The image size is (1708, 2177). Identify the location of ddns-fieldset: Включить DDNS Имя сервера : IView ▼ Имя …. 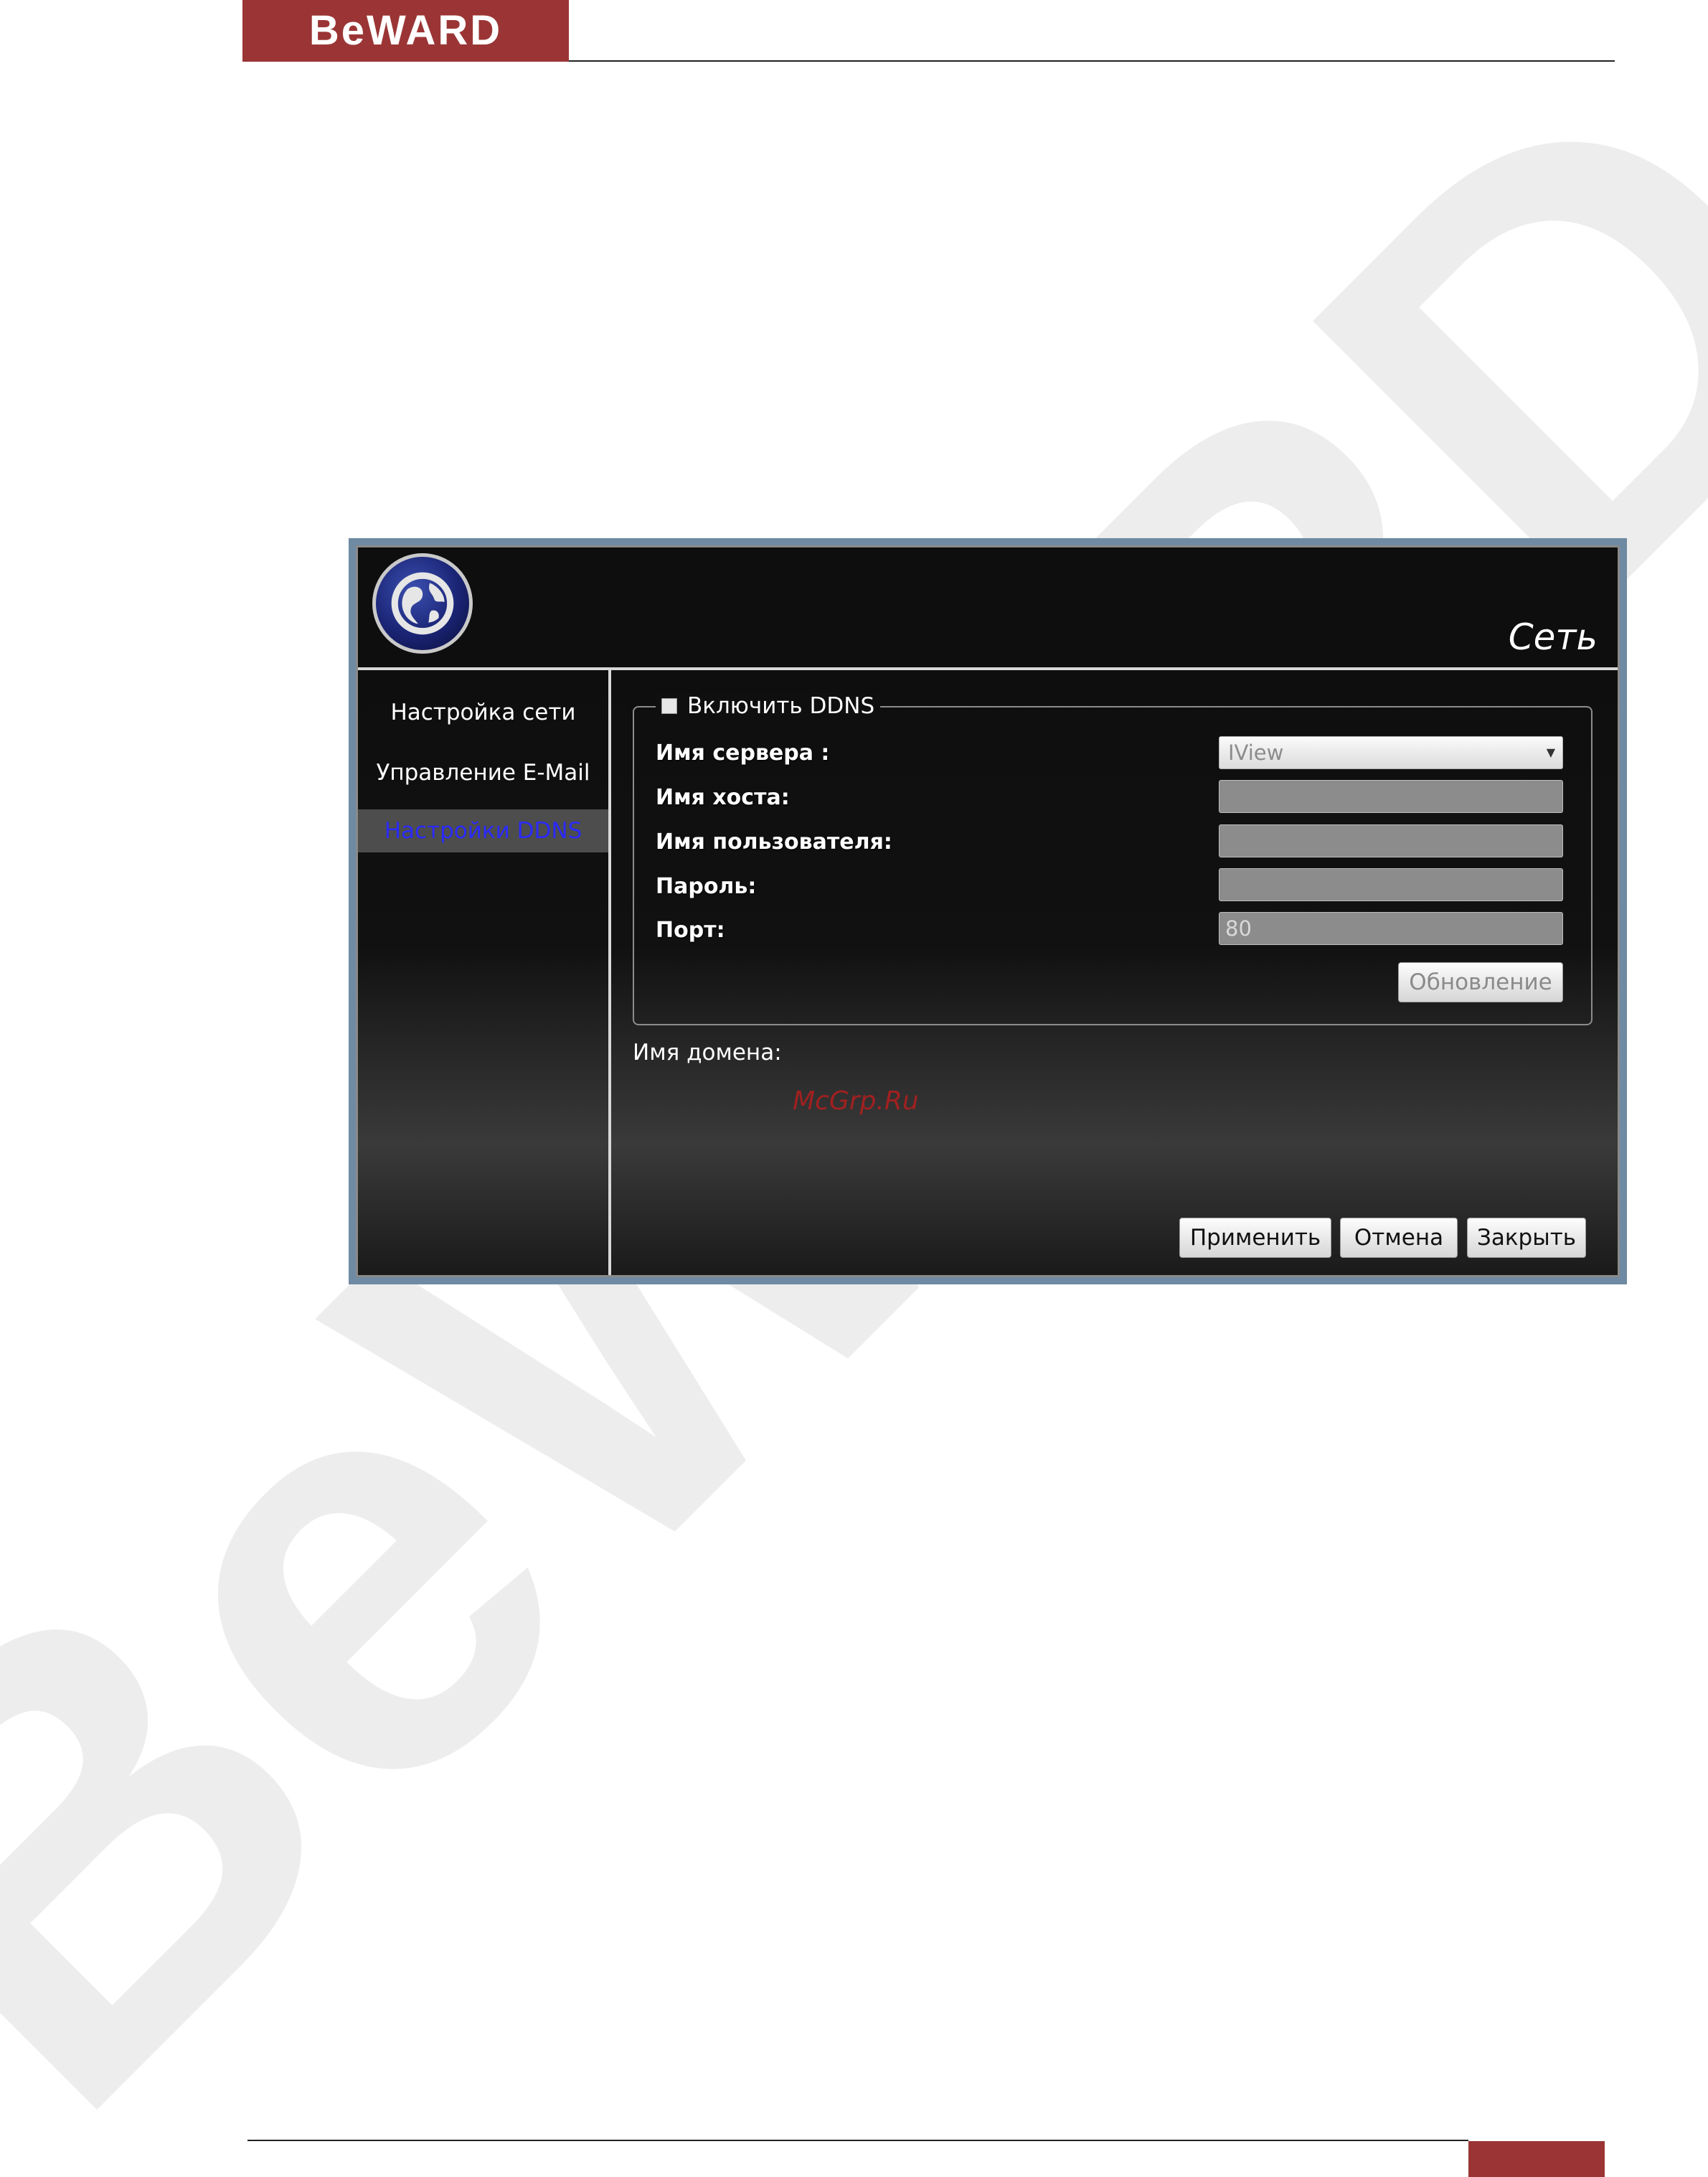
(1113, 859).